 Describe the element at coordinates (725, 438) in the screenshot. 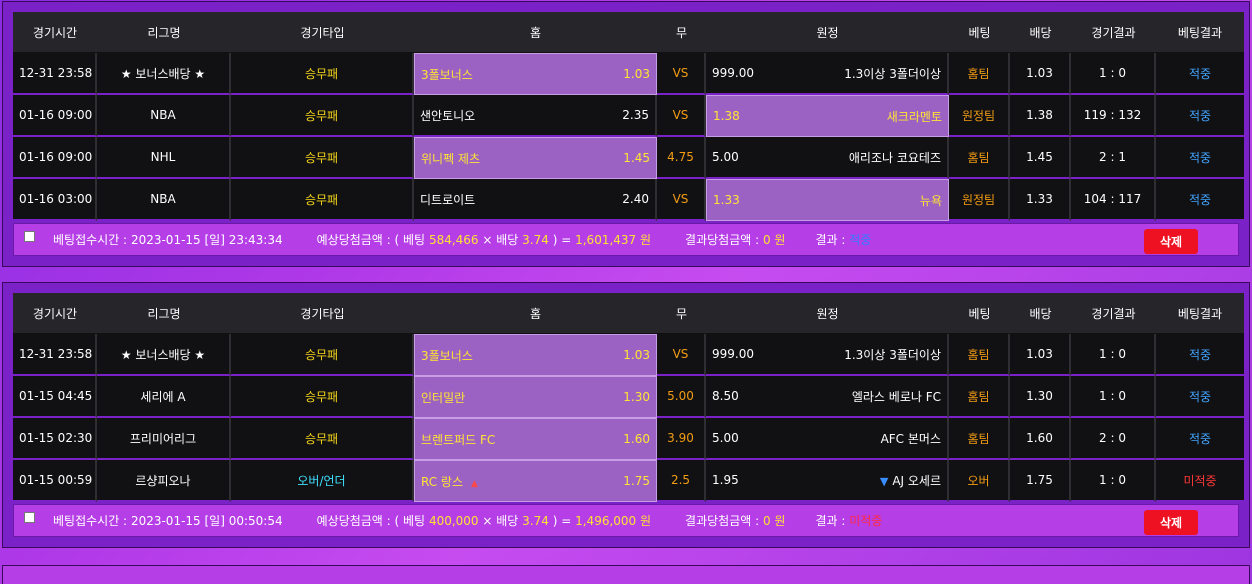

I see `away-odds: 5.00` at that location.